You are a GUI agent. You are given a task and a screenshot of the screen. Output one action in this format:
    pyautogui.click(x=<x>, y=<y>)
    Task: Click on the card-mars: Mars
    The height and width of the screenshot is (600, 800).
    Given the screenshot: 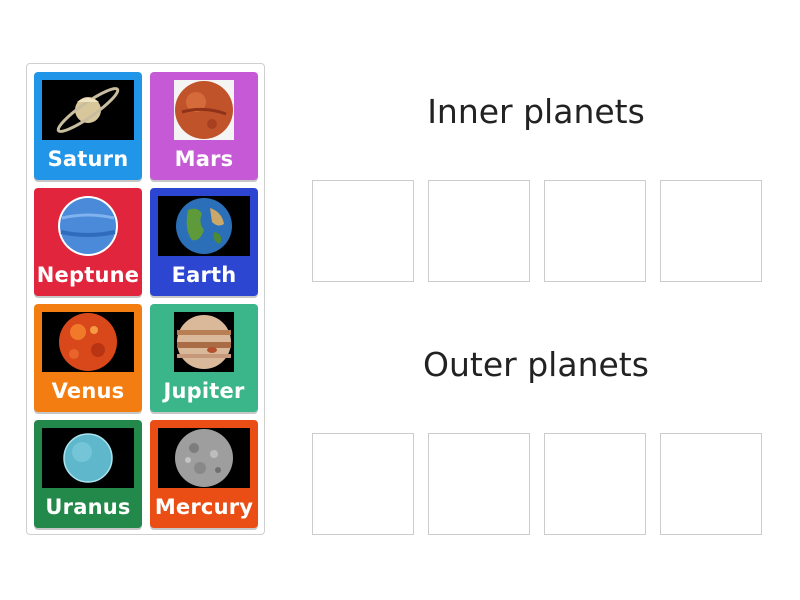 What is the action you would take?
    pyautogui.click(x=204, y=126)
    